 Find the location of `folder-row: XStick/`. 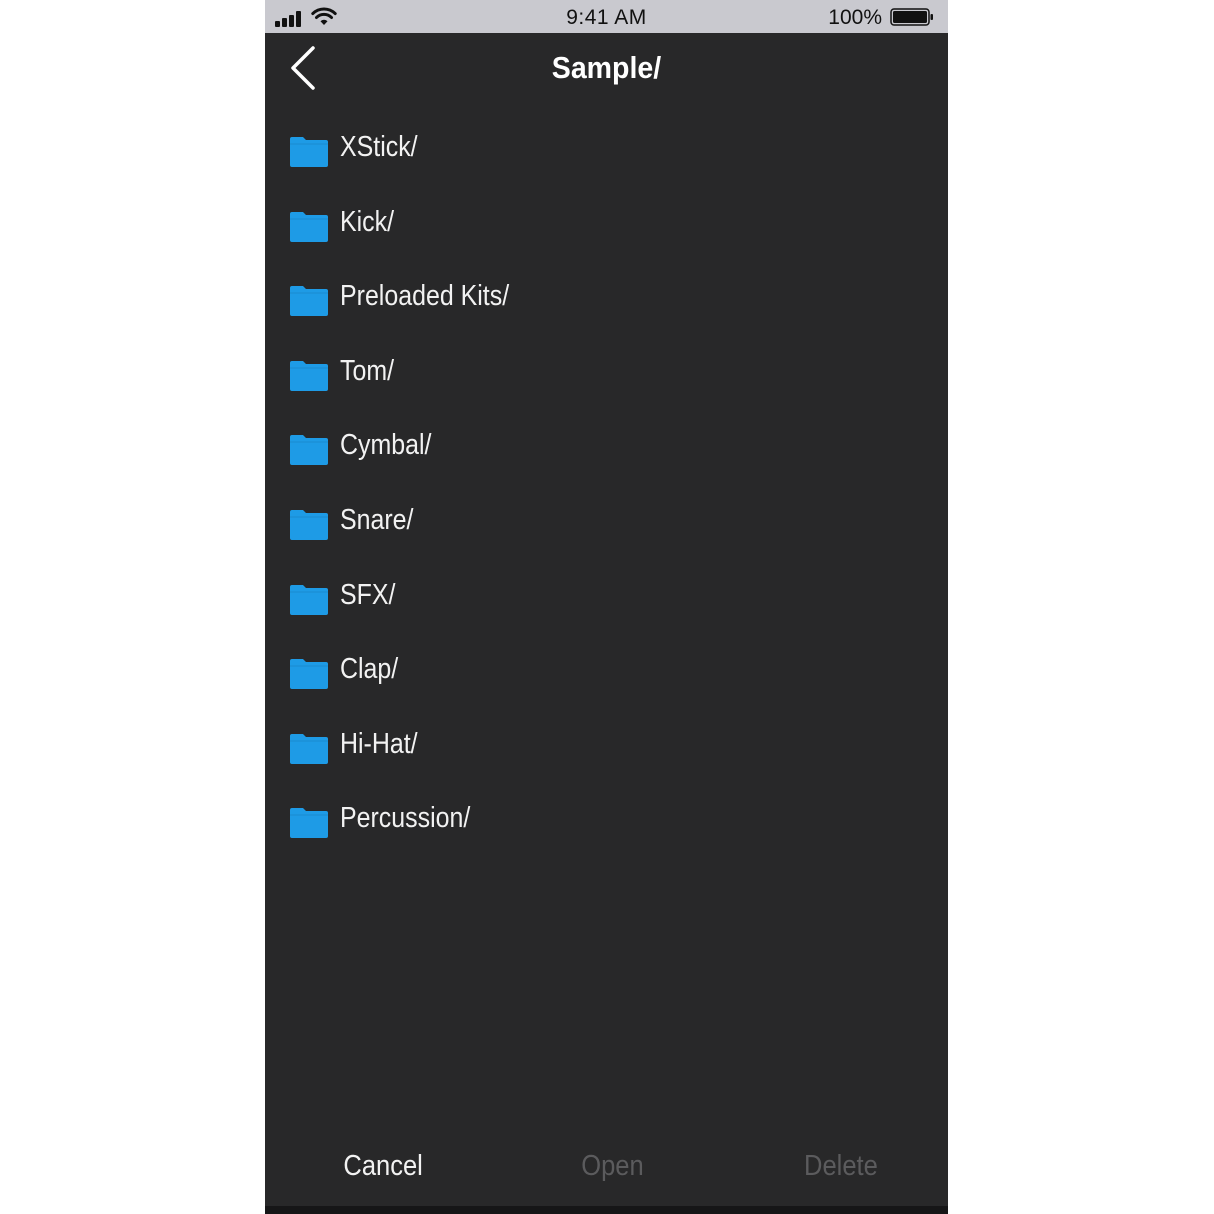

folder-row: XStick/ is located at coordinates (606, 150).